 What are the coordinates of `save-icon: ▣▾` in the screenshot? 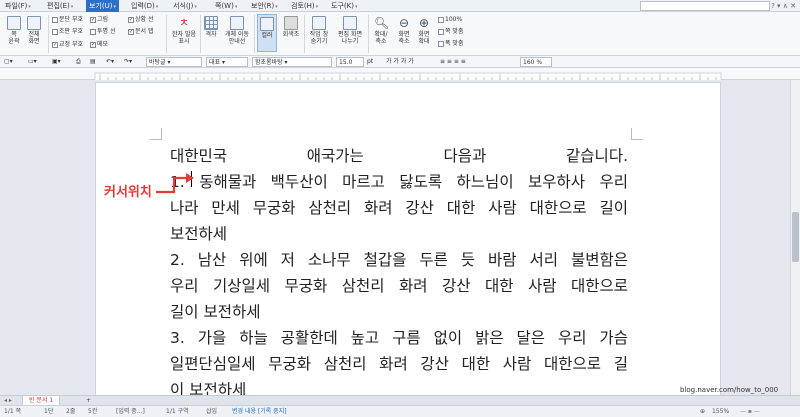 It's located at (56, 62).